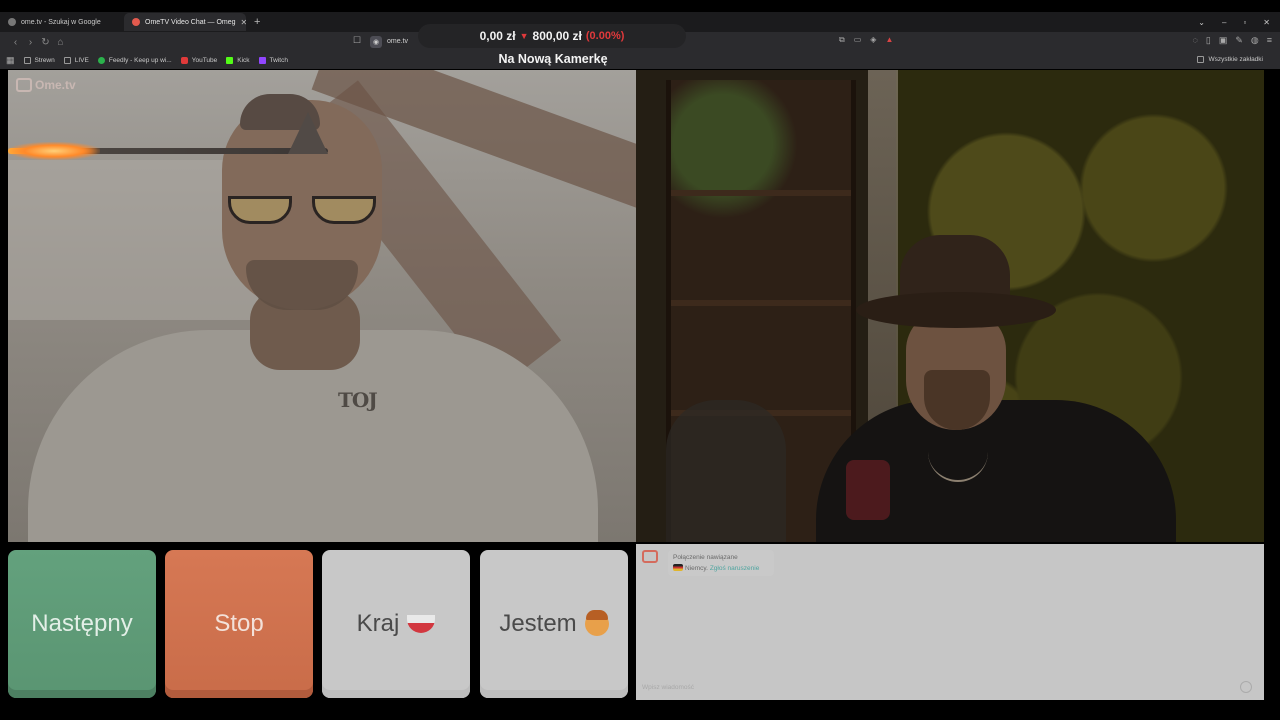 Image resolution: width=1280 pixels, height=720 pixels. Describe the element at coordinates (705, 557) in the screenshot. I see `connection-status: Połączenie nawiązane` at that location.